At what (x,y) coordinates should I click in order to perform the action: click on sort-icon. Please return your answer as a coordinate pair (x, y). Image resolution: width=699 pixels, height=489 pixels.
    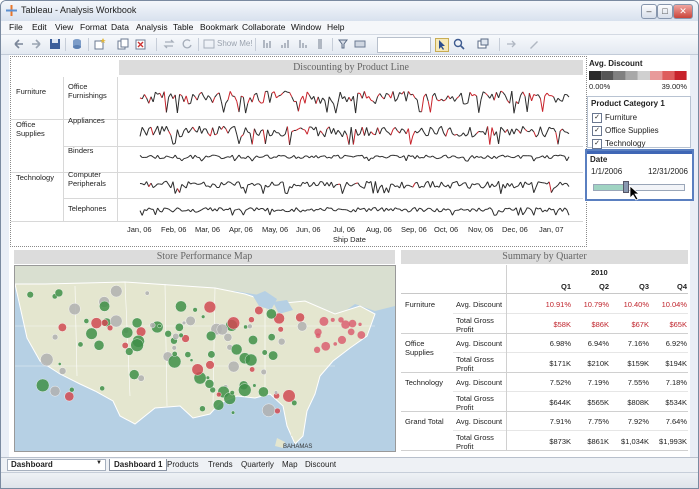
    Looking at the image, I should click on (267, 44).